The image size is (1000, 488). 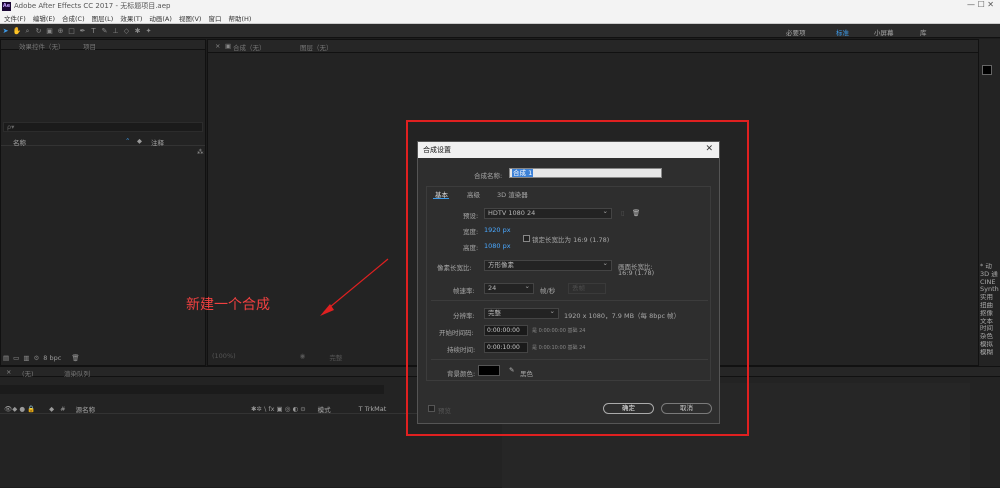 I want to click on camera-tool-icon: ▣, so click(x=50, y=31).